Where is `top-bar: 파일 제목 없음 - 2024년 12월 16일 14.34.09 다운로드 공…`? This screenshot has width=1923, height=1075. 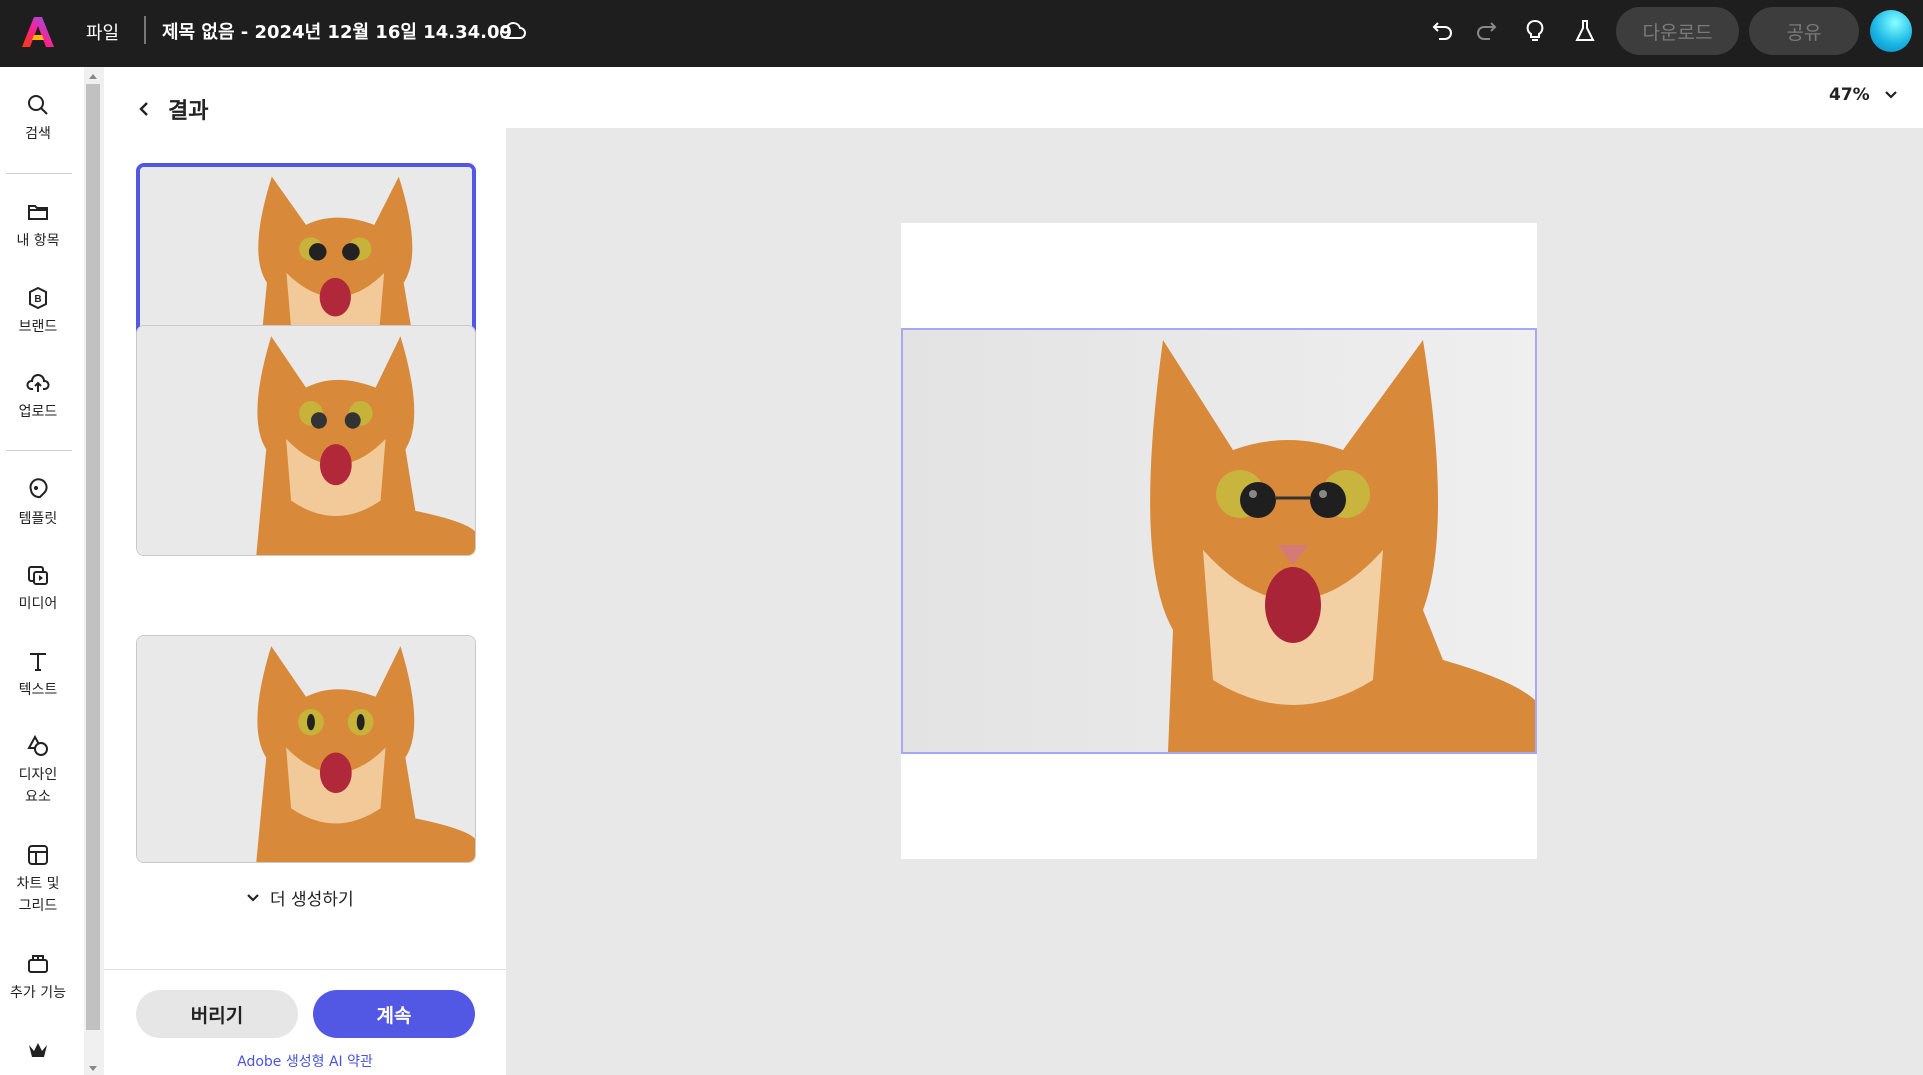
top-bar: 파일 제목 없음 - 2024년 12월 16일 14.34.09 다운로드 공… is located at coordinates (961, 33).